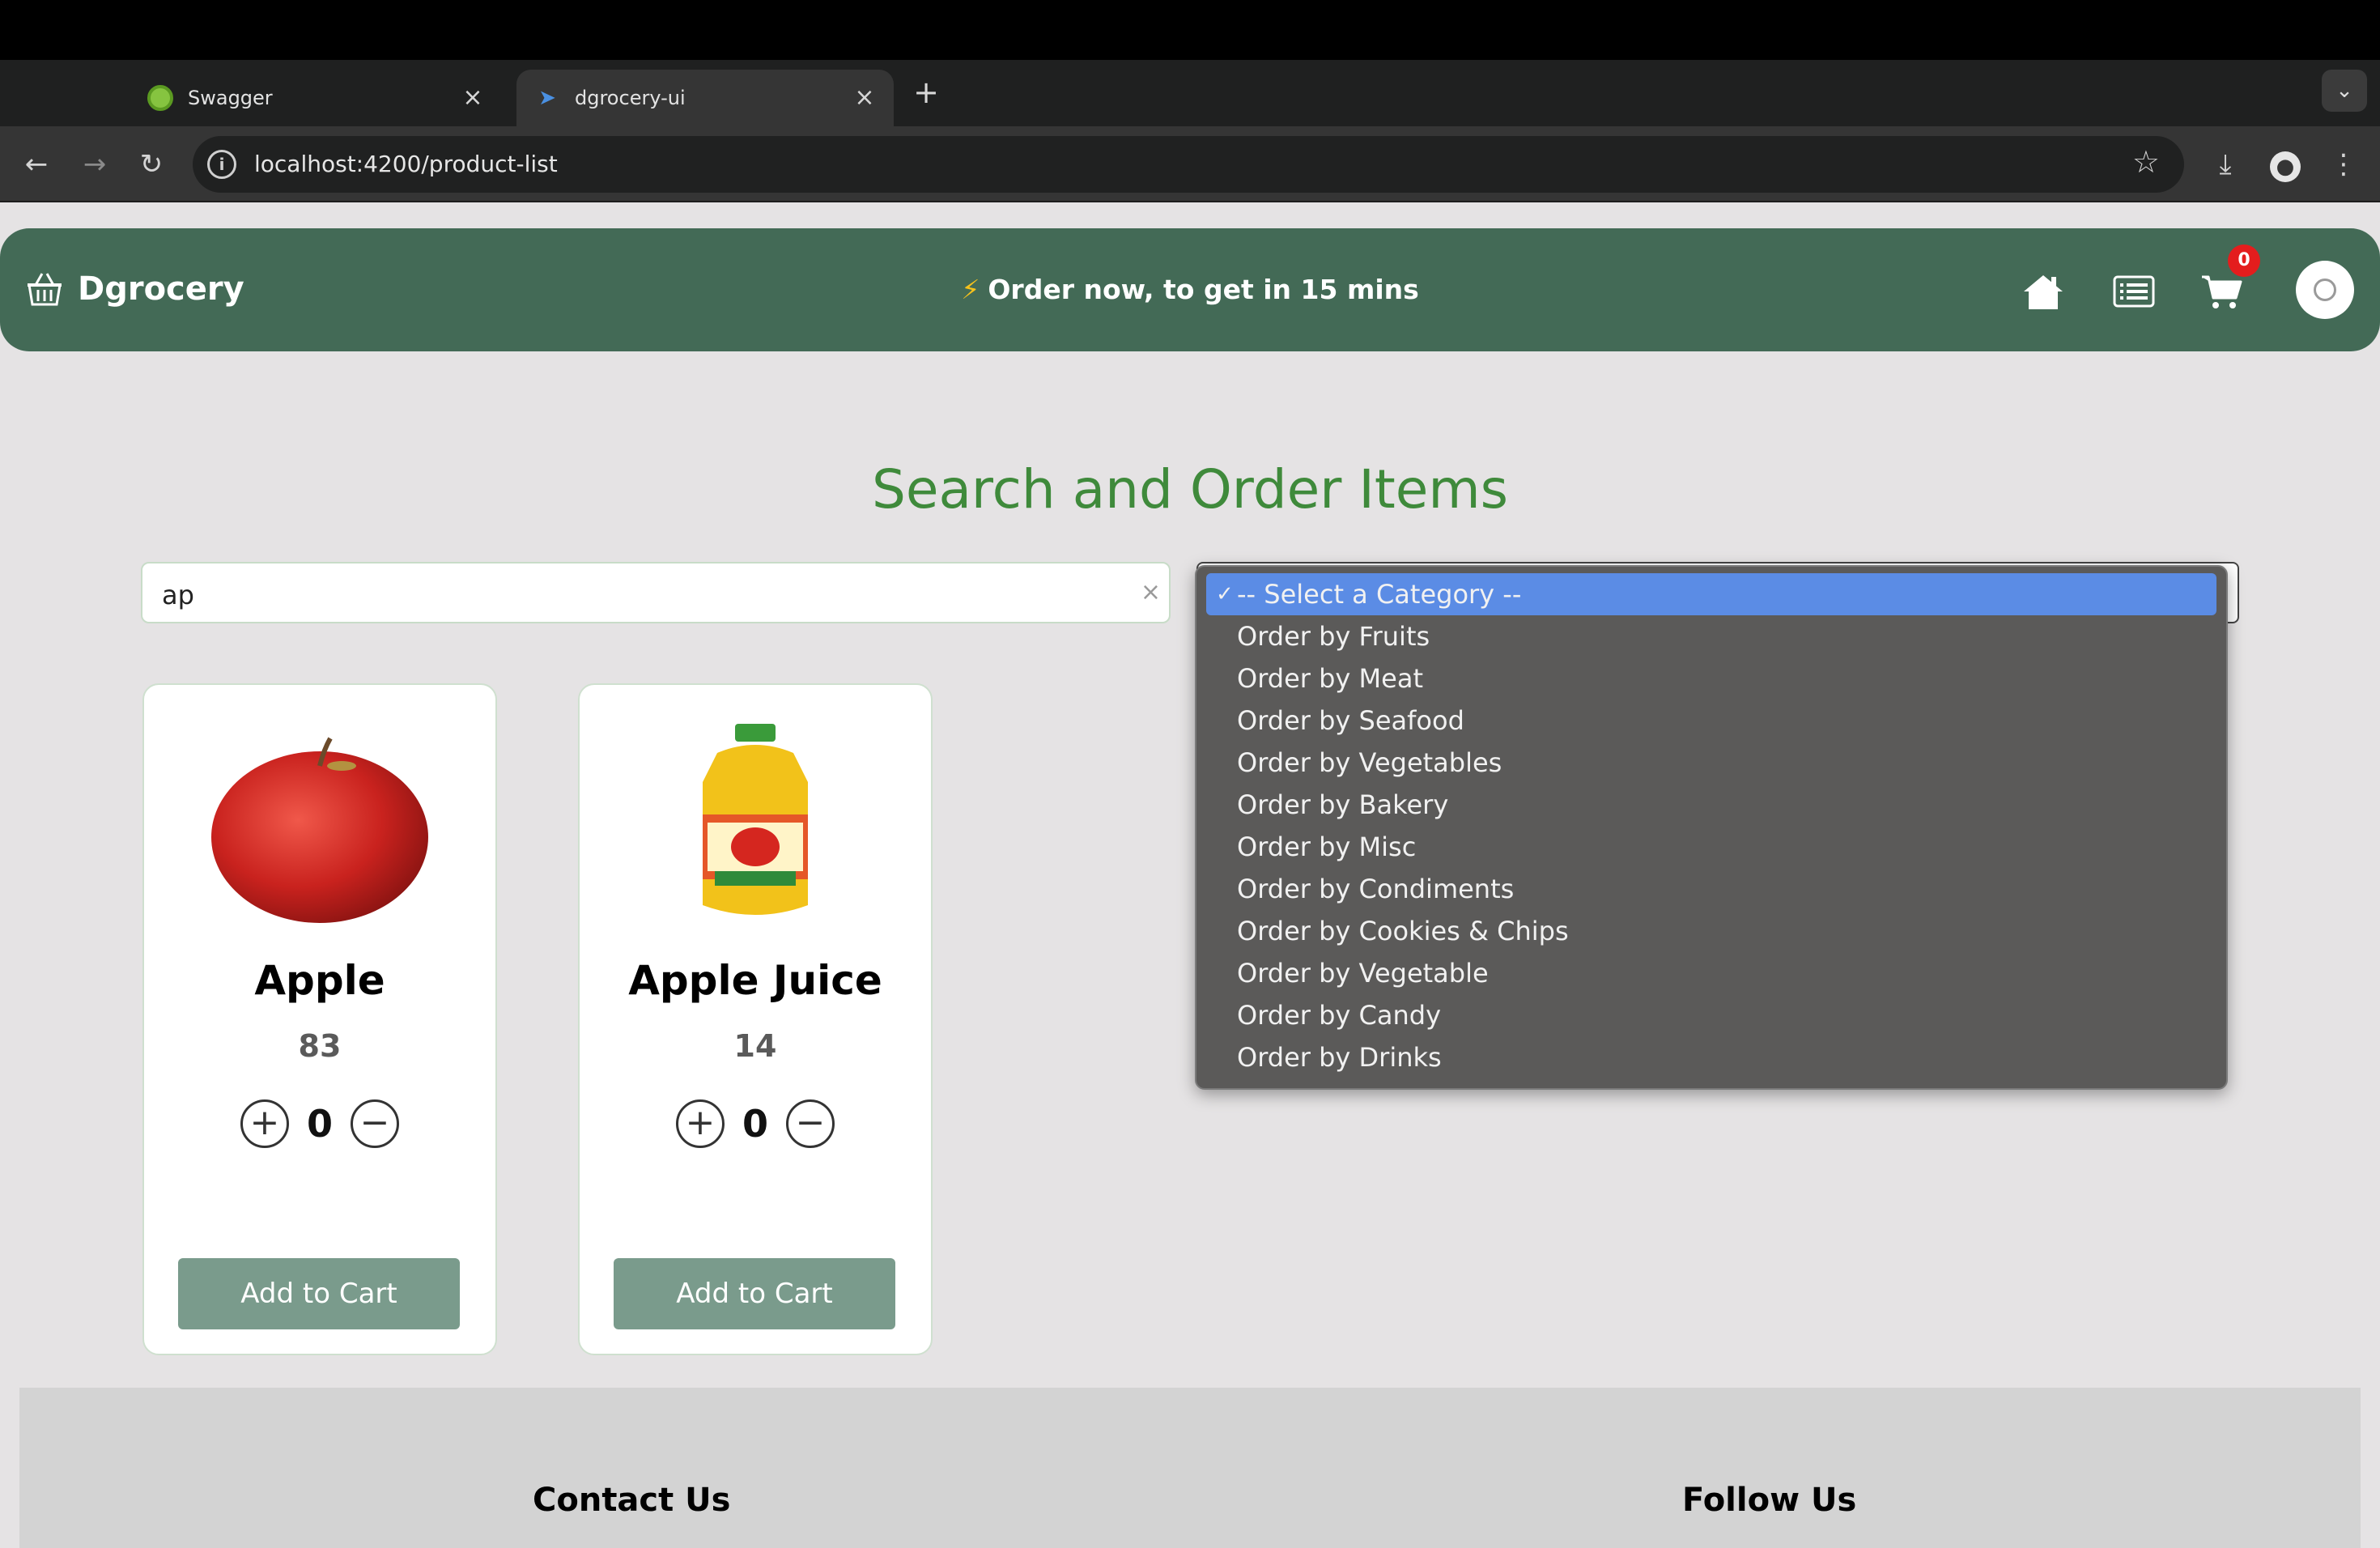 The width and height of the screenshot is (2380, 1548). What do you see at coordinates (1711, 594) in the screenshot?
I see `category-option-select: ✓ -- Select a Category --` at bounding box center [1711, 594].